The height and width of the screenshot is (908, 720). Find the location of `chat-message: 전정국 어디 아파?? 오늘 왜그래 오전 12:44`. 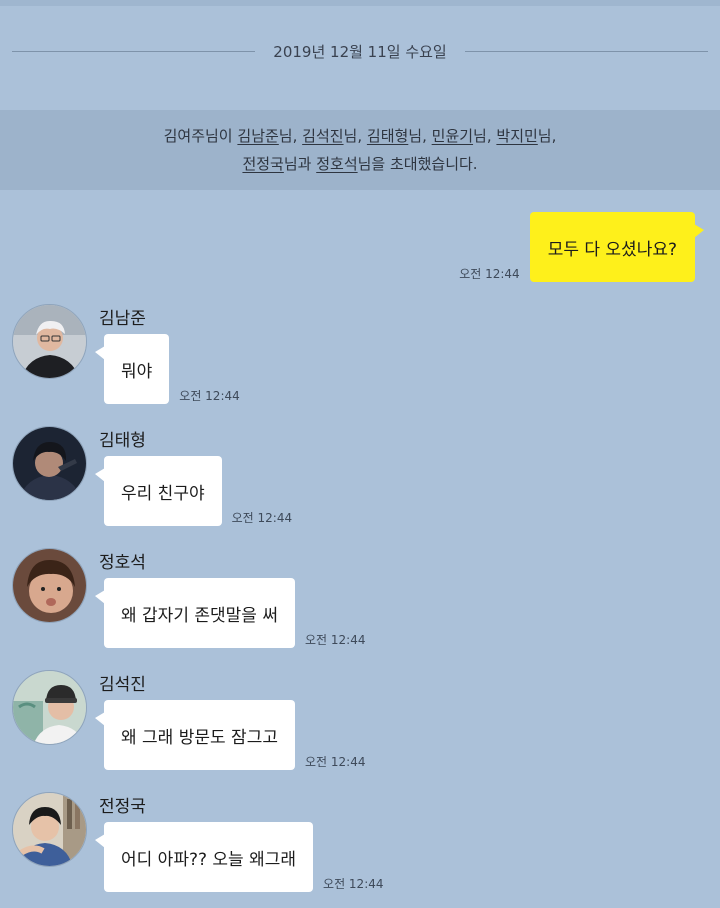

chat-message: 전정국 어디 아파?? 오늘 왜그래 오전 12:44 is located at coordinates (357, 847).